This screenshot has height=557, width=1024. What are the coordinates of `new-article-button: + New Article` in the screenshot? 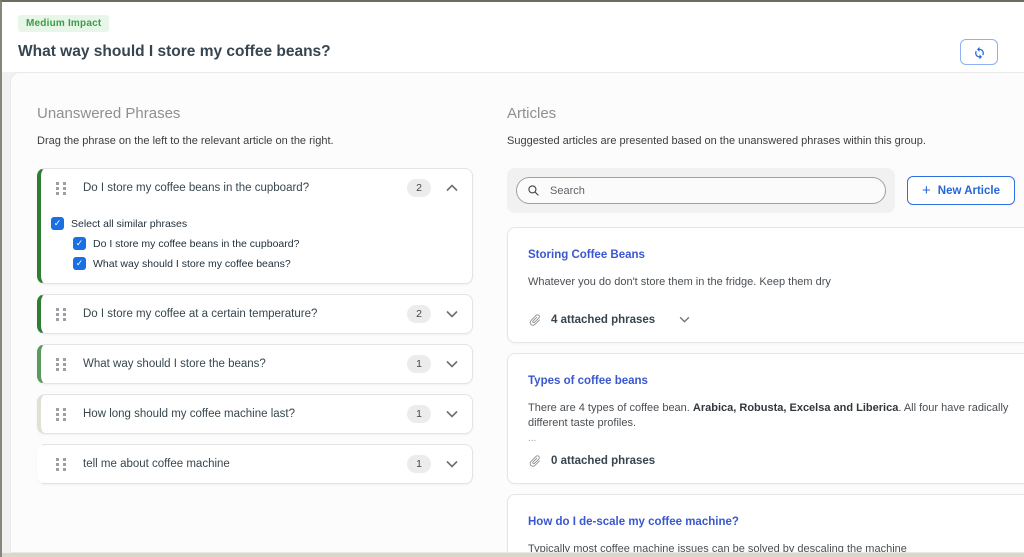 It's located at (961, 190).